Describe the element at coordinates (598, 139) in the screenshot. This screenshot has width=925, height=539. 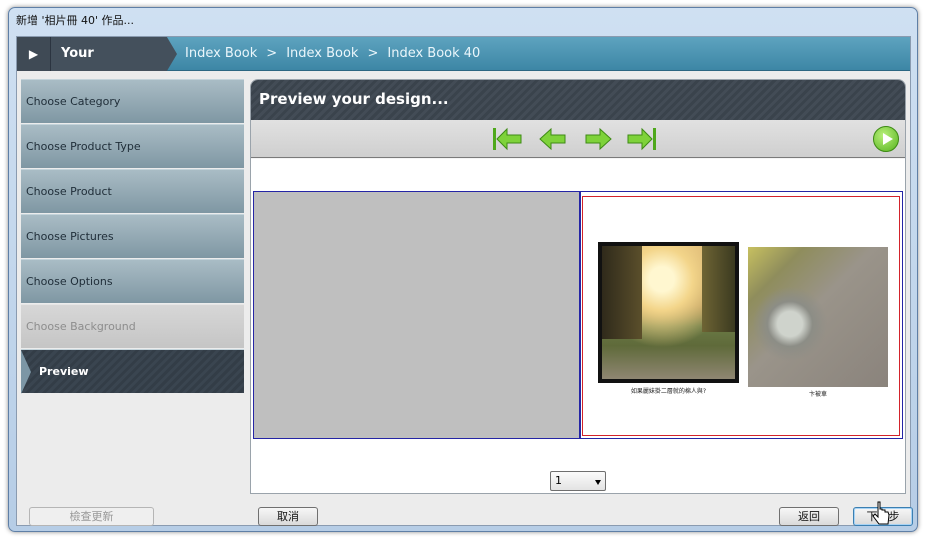
I see `next-page-icon` at that location.